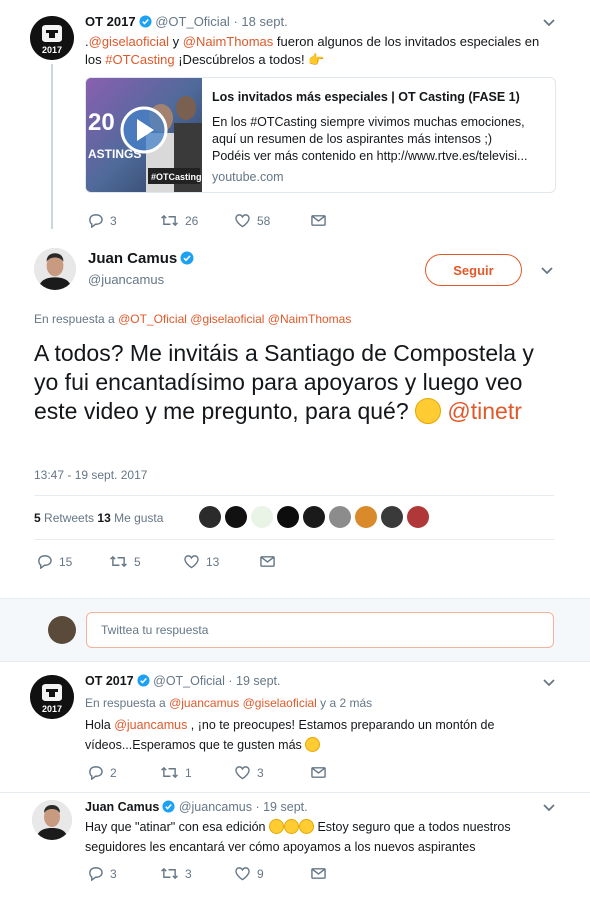  I want to click on hashtag-link: #OTCasting, so click(139, 59).